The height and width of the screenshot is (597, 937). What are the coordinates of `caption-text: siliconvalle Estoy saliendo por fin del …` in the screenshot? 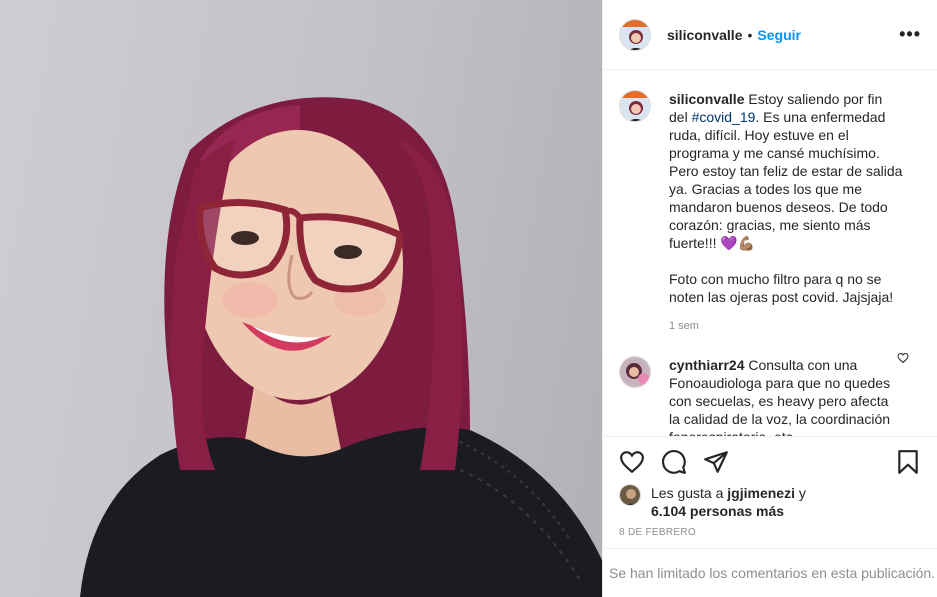 It's located at (786, 198).